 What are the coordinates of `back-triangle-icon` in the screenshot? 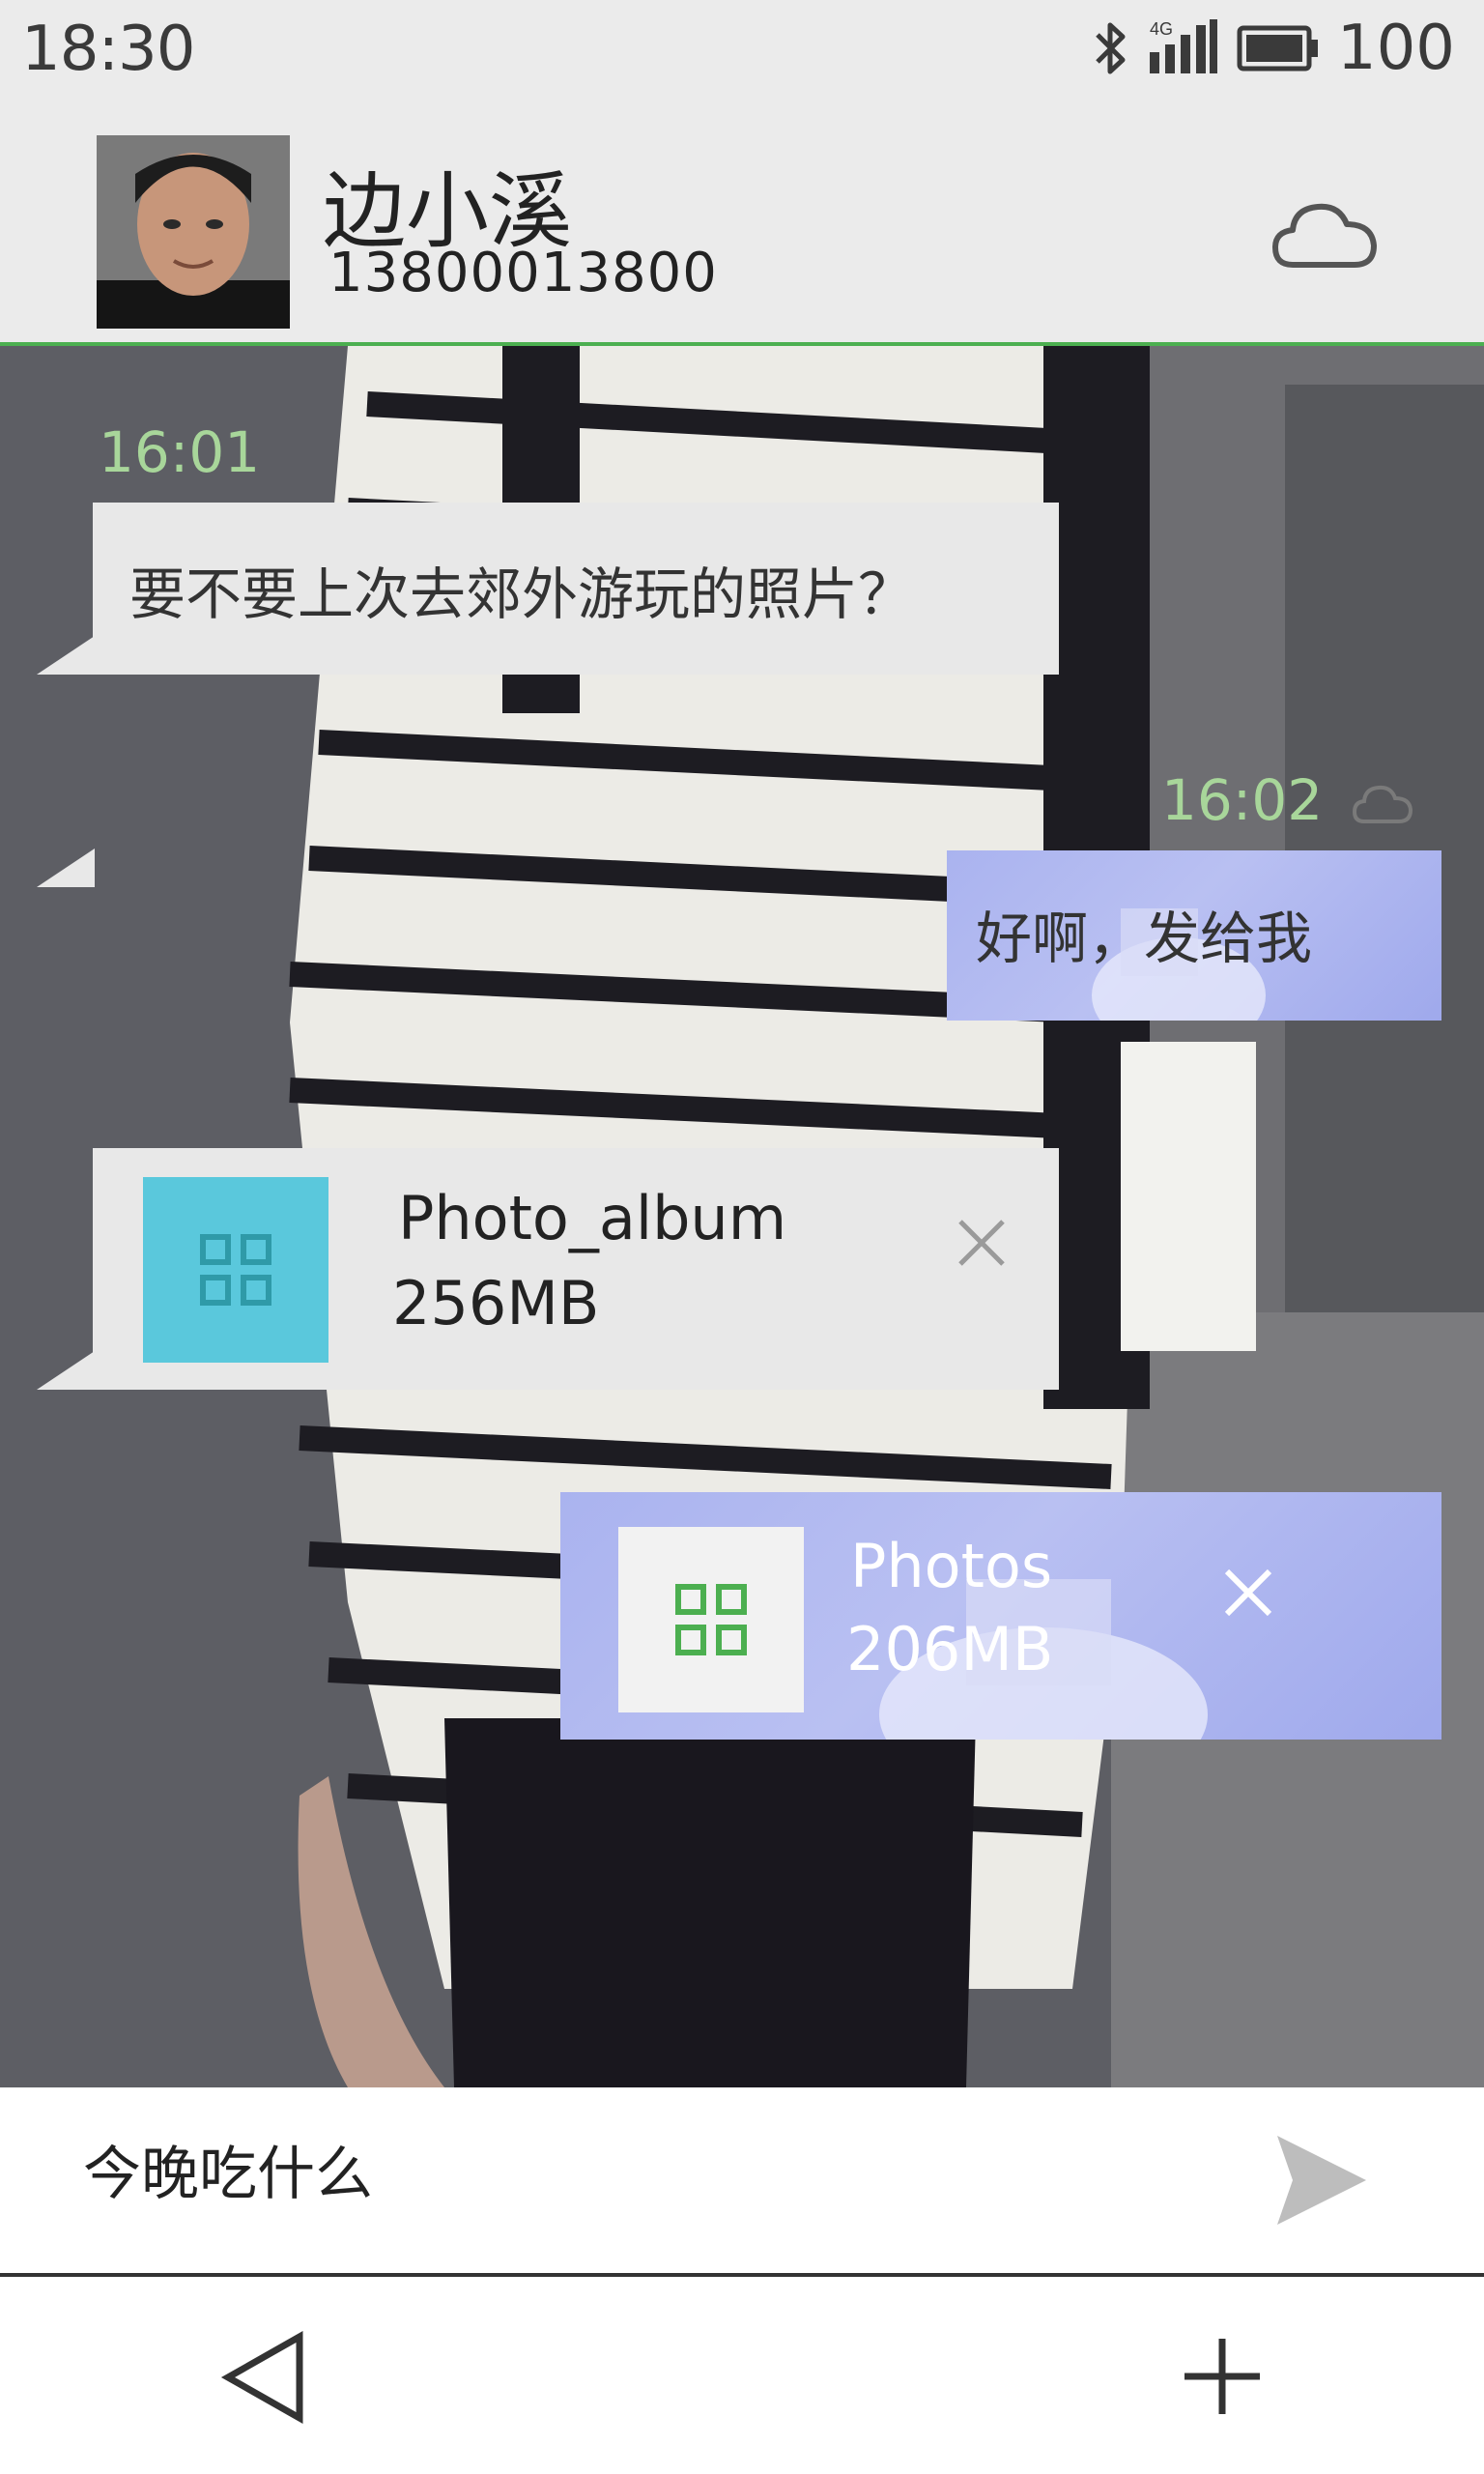 It's located at (263, 2378).